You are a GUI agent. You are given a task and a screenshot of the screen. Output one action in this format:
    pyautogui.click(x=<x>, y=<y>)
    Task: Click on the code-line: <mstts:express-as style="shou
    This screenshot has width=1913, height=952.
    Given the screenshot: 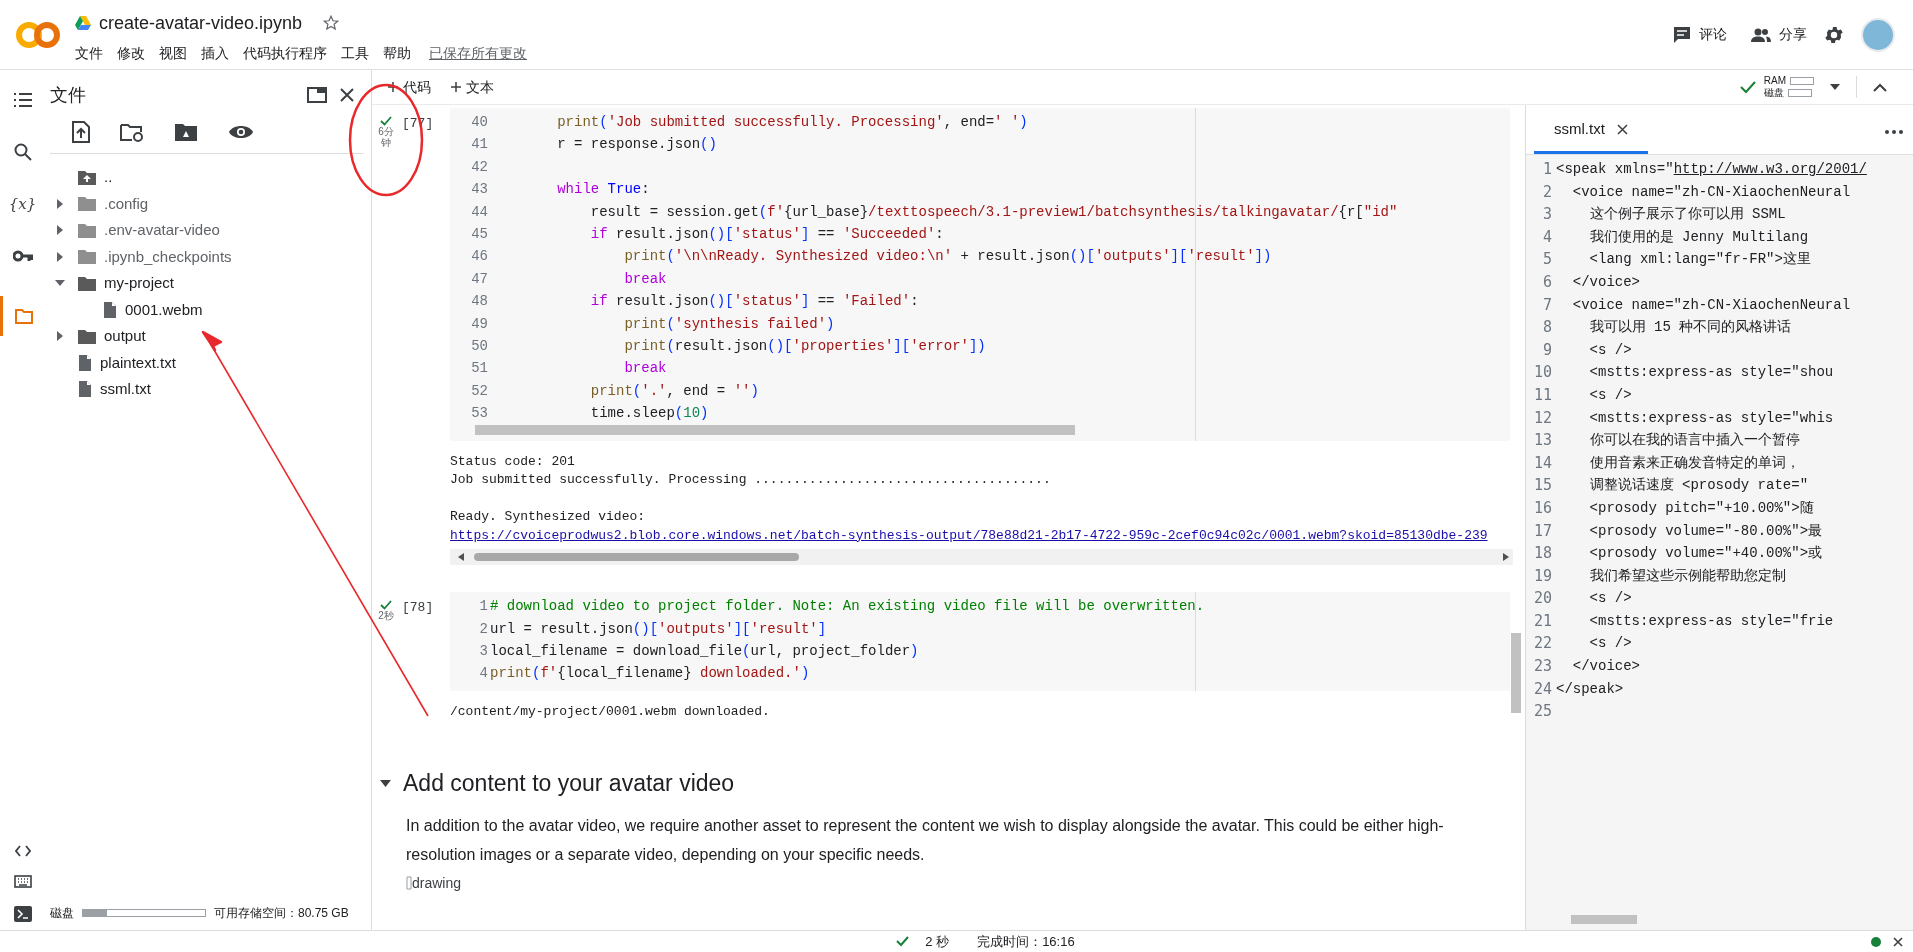 What is the action you would take?
    pyautogui.click(x=1711, y=373)
    